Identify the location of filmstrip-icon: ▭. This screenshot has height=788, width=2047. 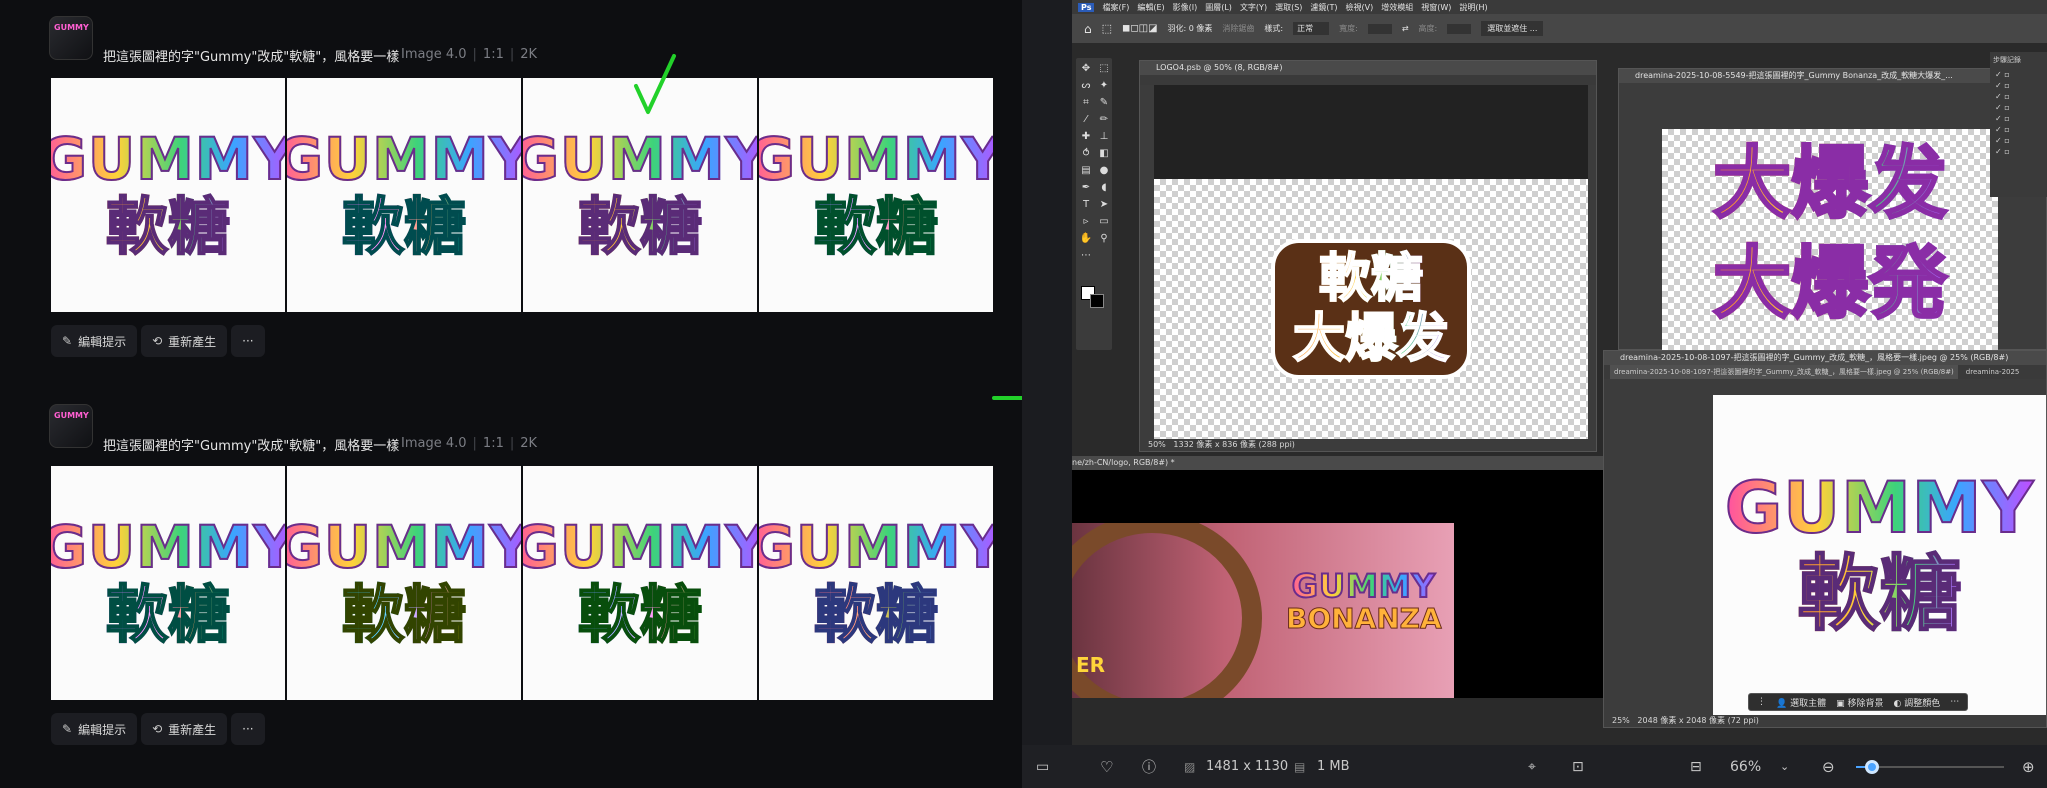
(1042, 767).